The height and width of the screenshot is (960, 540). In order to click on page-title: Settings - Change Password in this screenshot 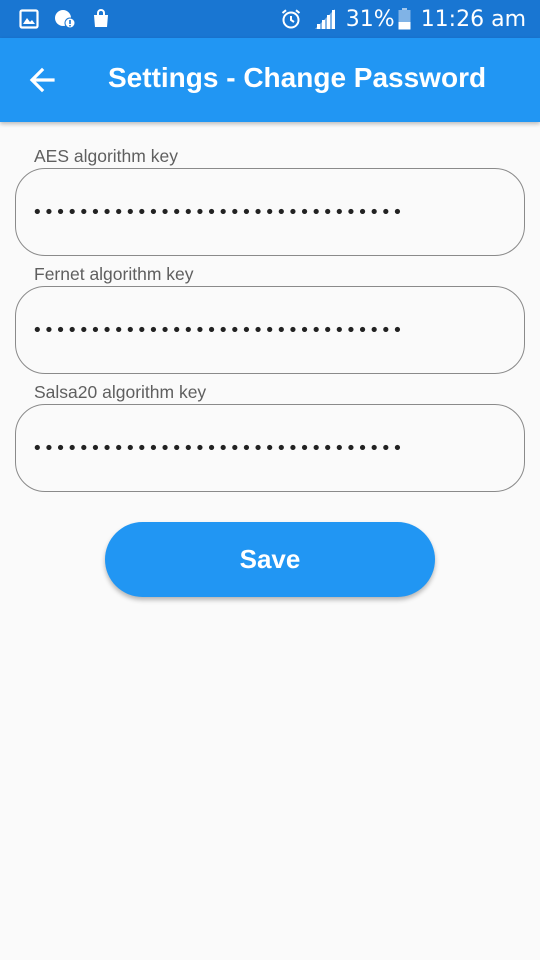, I will do `click(297, 77)`.